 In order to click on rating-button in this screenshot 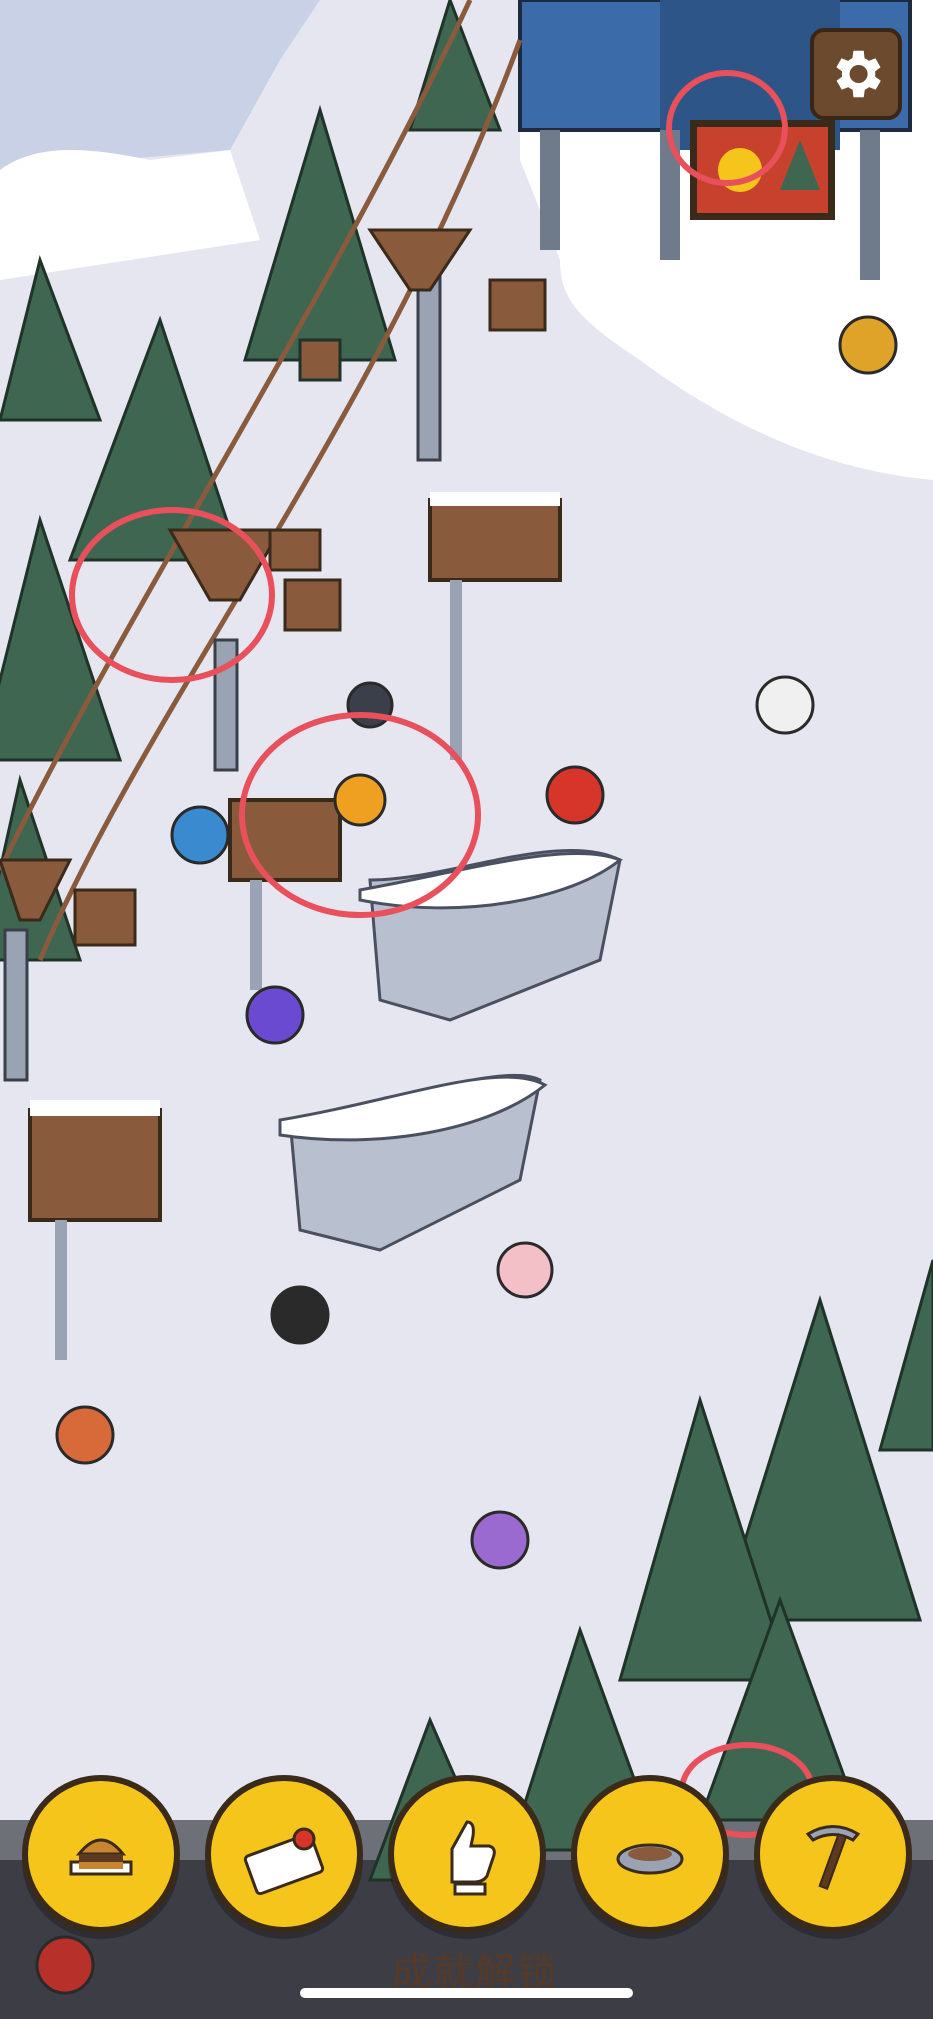, I will do `click(467, 1854)`.